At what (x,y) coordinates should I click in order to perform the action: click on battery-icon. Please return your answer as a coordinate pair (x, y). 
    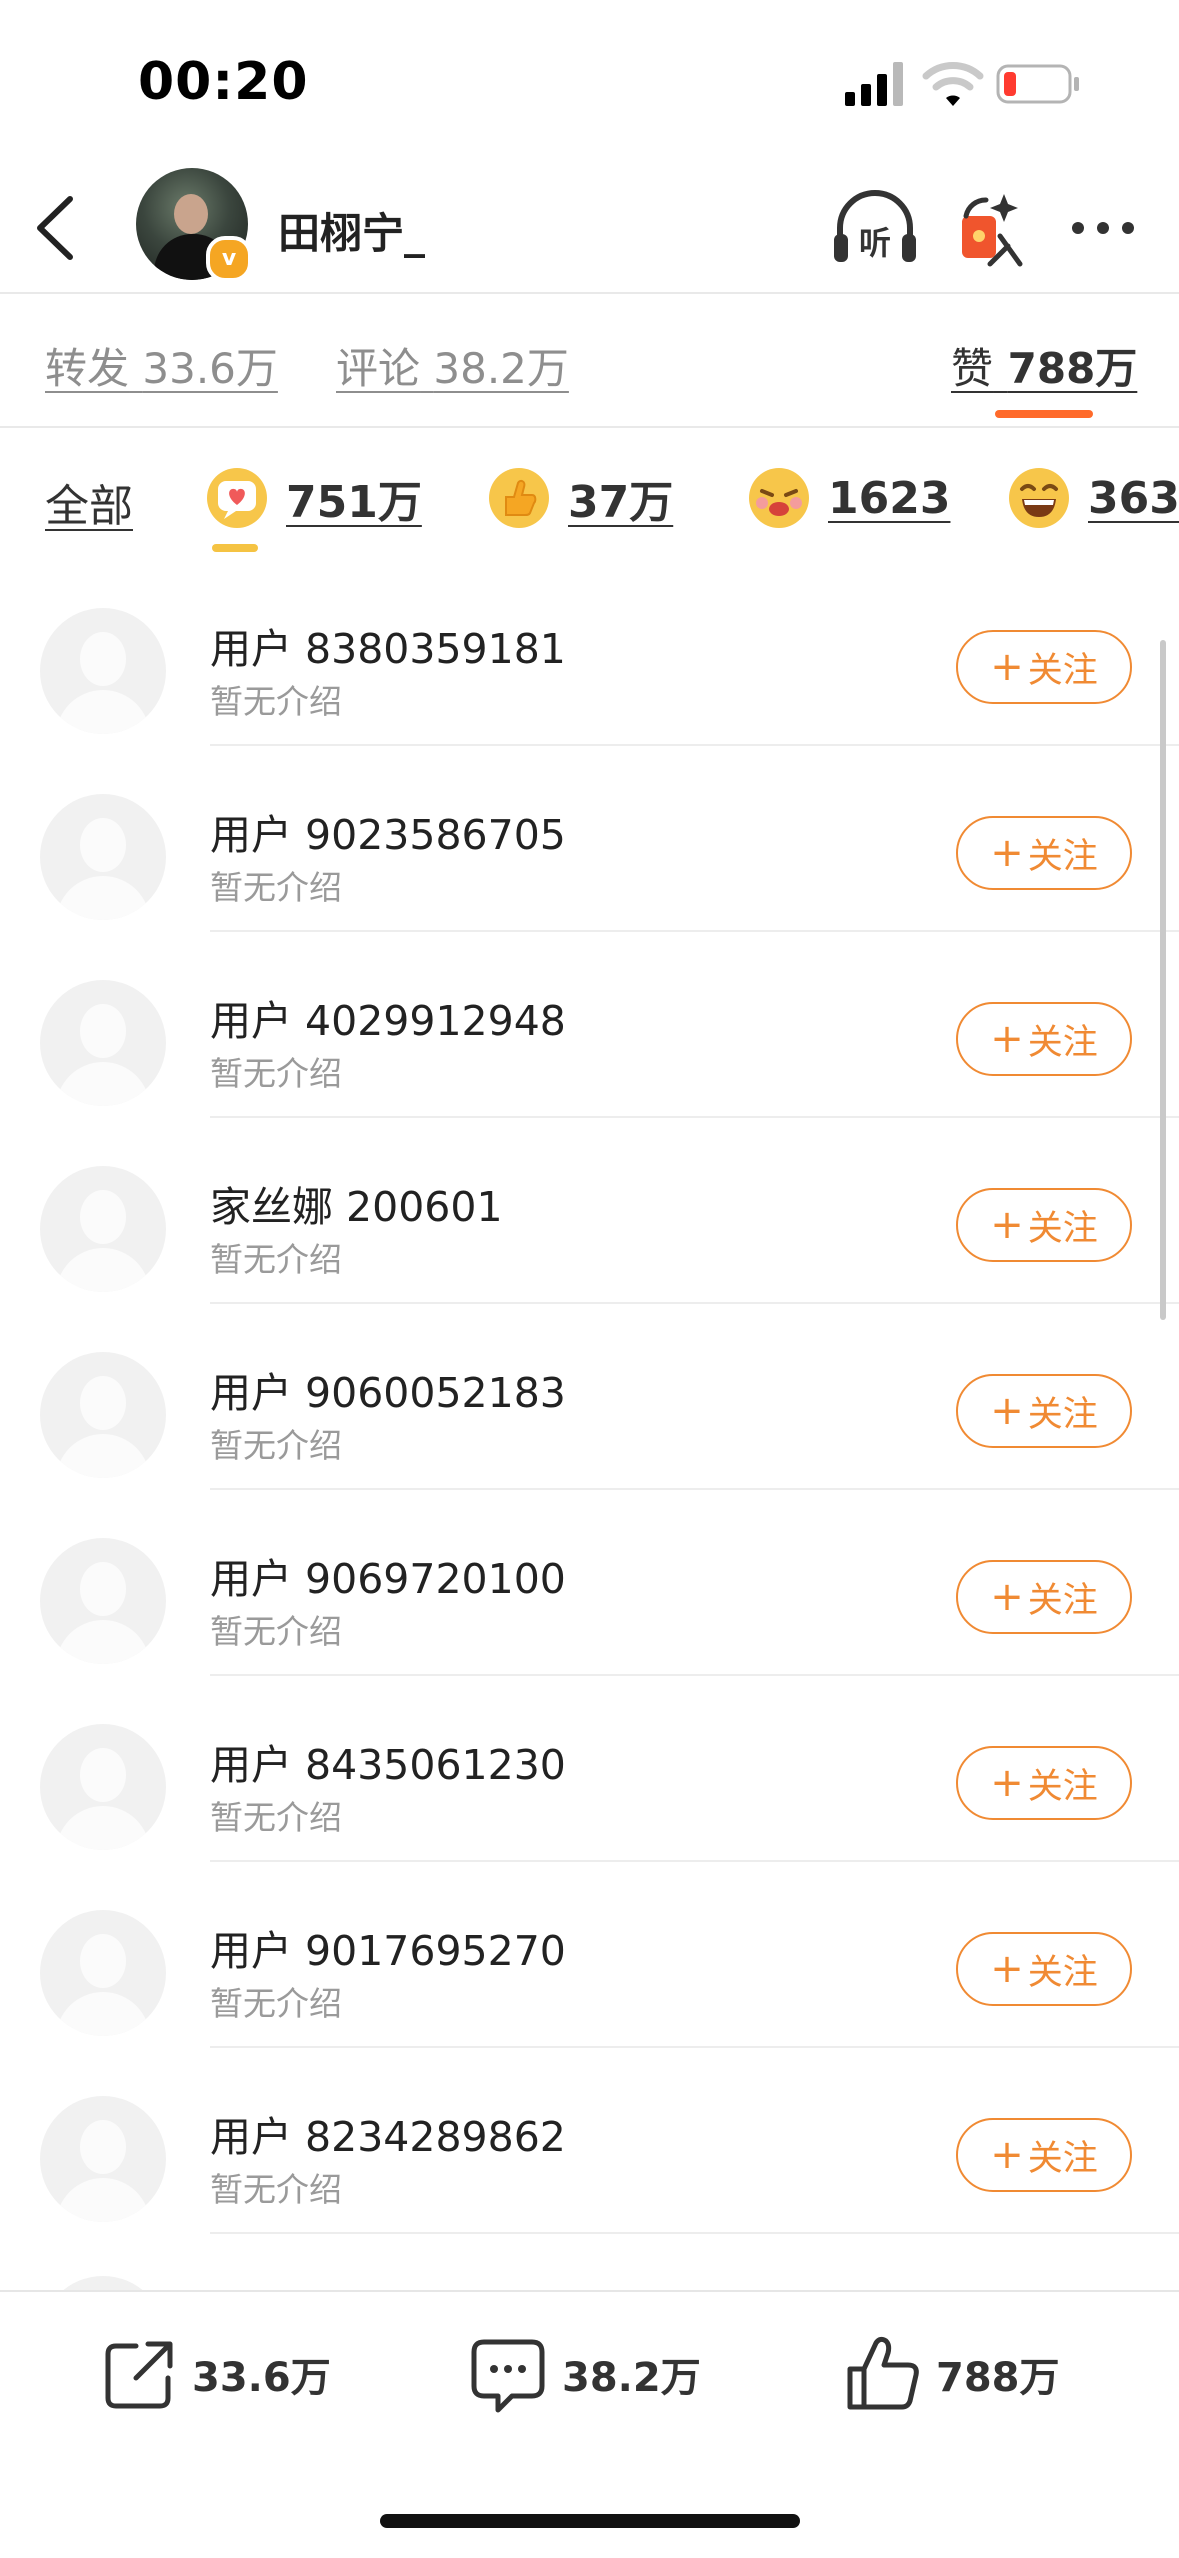
    Looking at the image, I should click on (1037, 84).